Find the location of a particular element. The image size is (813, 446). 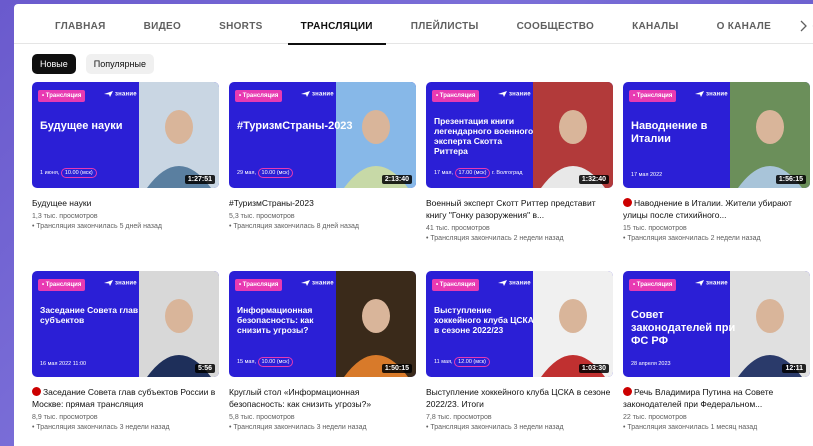

duration-badge: 1:03:30 is located at coordinates (593, 368).